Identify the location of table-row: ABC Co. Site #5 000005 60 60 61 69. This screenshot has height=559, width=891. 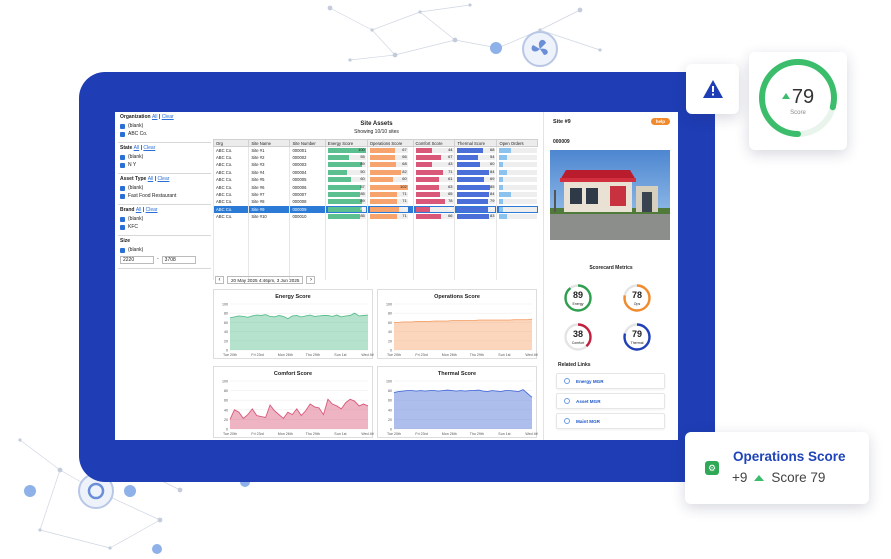
(375, 180).